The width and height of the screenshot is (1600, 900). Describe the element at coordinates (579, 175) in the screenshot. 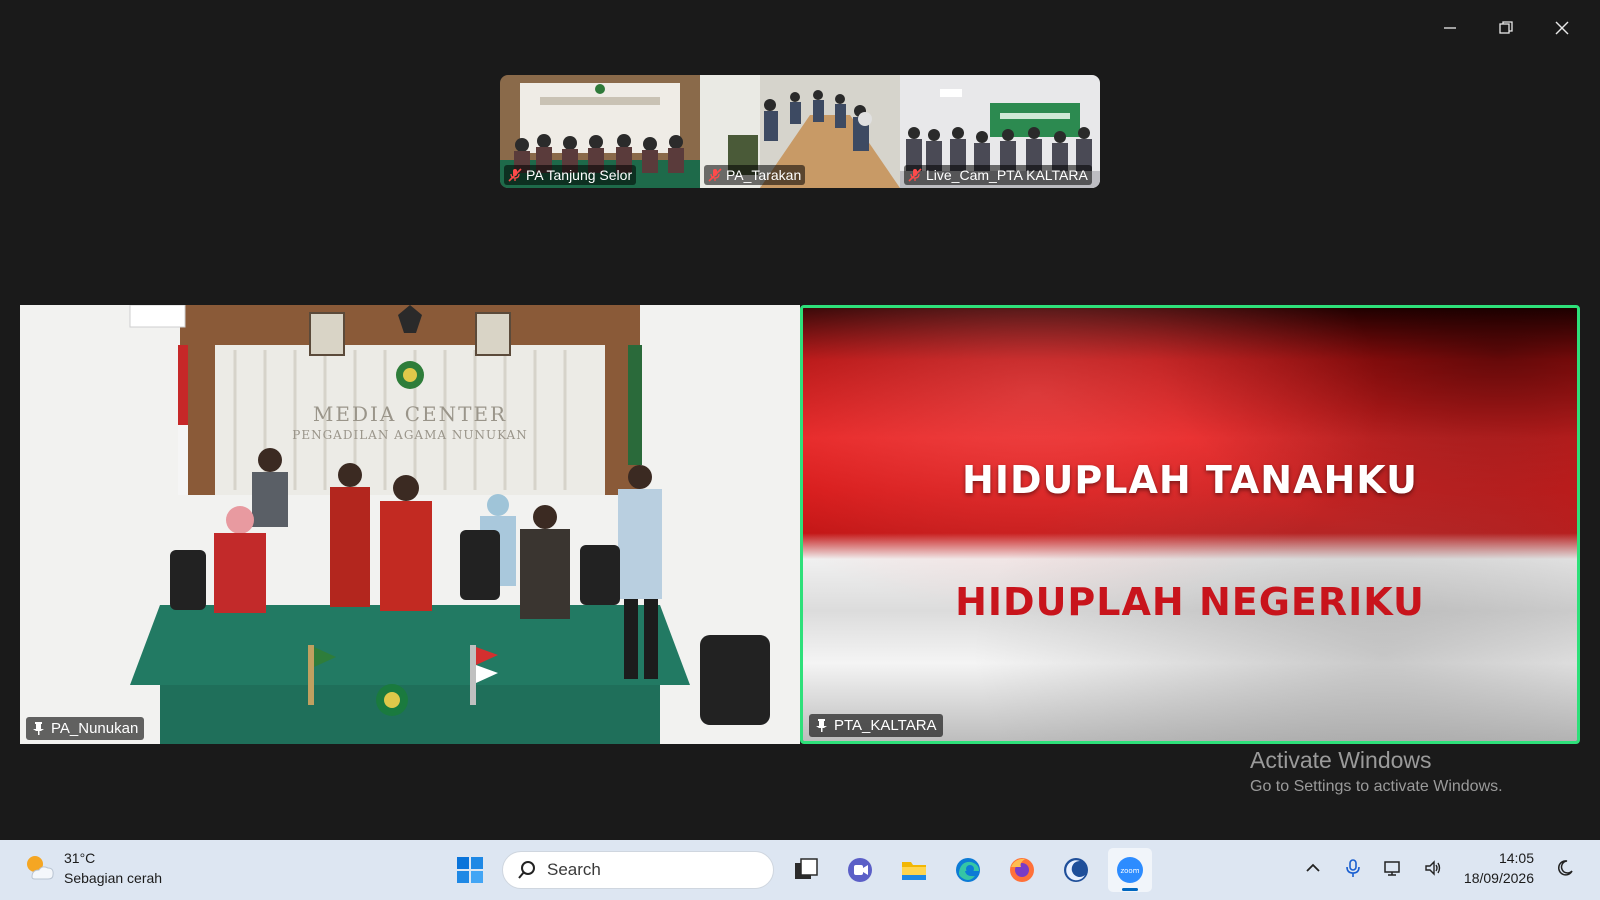

I see `participant-name: PA Tanjung Selor` at that location.